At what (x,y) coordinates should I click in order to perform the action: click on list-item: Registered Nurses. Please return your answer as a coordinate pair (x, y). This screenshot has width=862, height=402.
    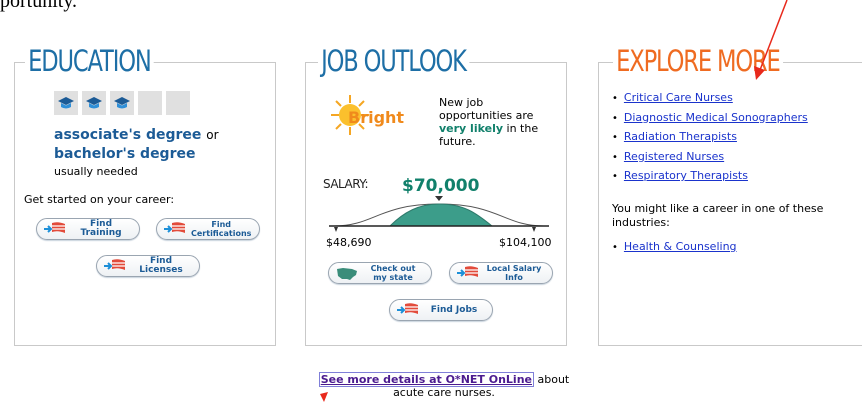
    Looking at the image, I should click on (710, 158).